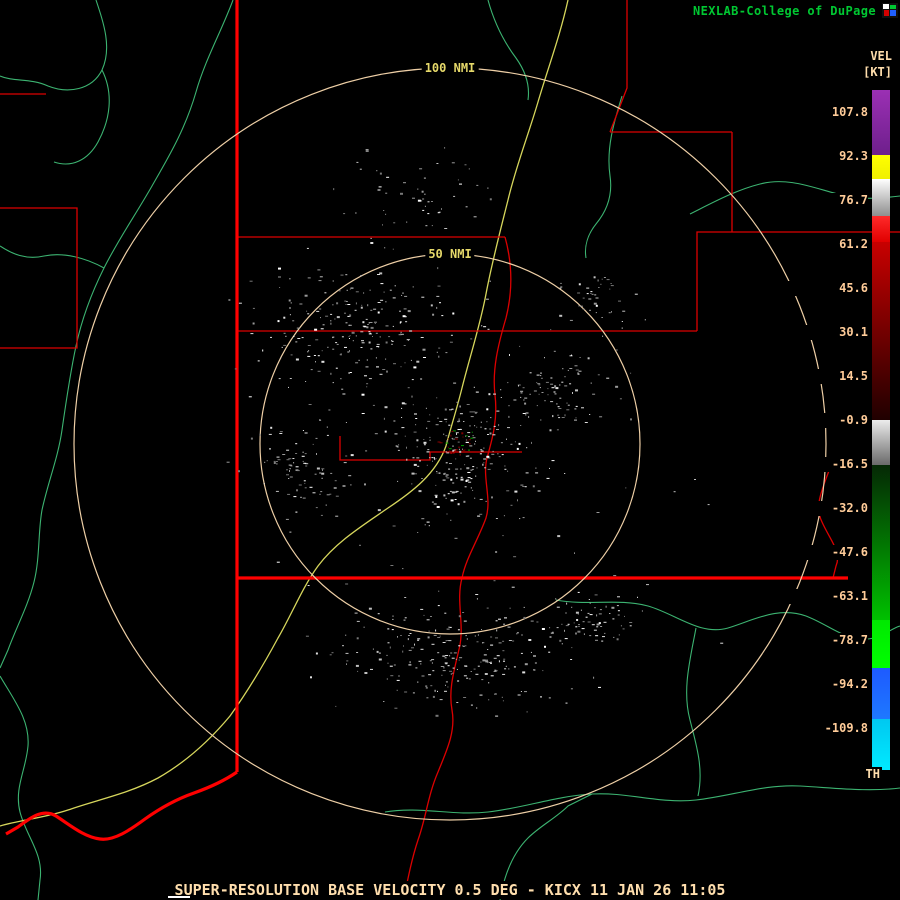  What do you see at coordinates (828, 523) in the screenshot?
I see `county-river-line` at bounding box center [828, 523].